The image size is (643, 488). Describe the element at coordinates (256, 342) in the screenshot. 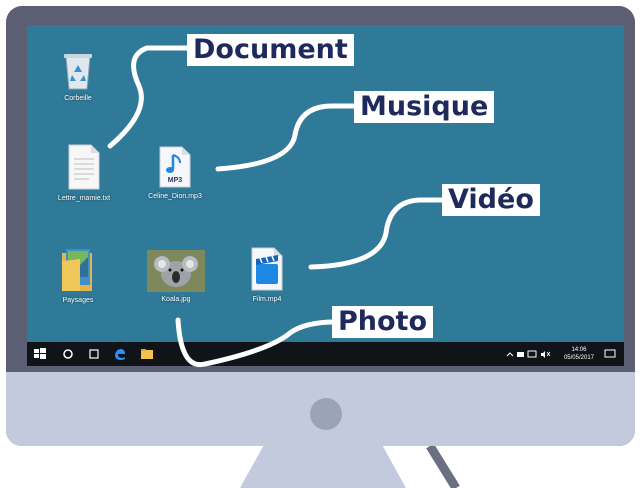

I see `callout-line-photo` at that location.